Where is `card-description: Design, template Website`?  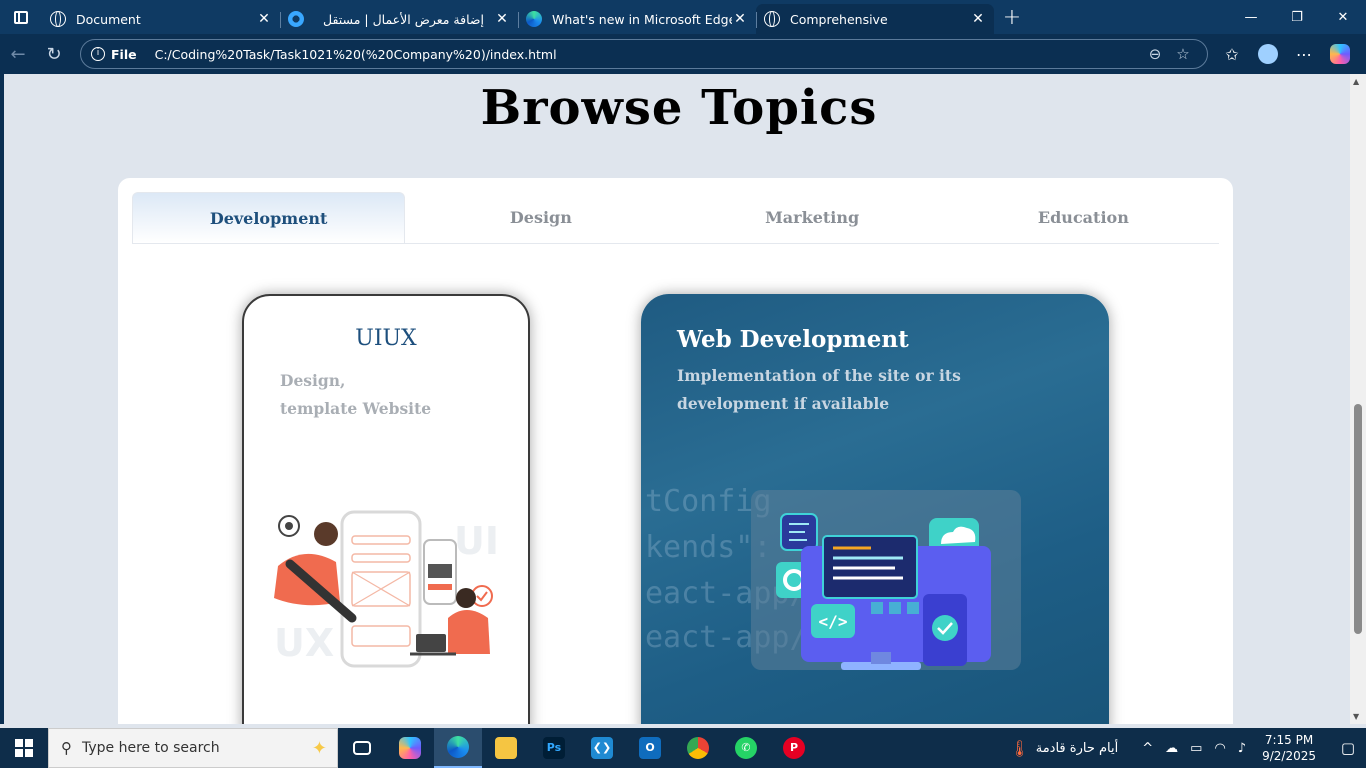
card-description: Design, template Website is located at coordinates (404, 395).